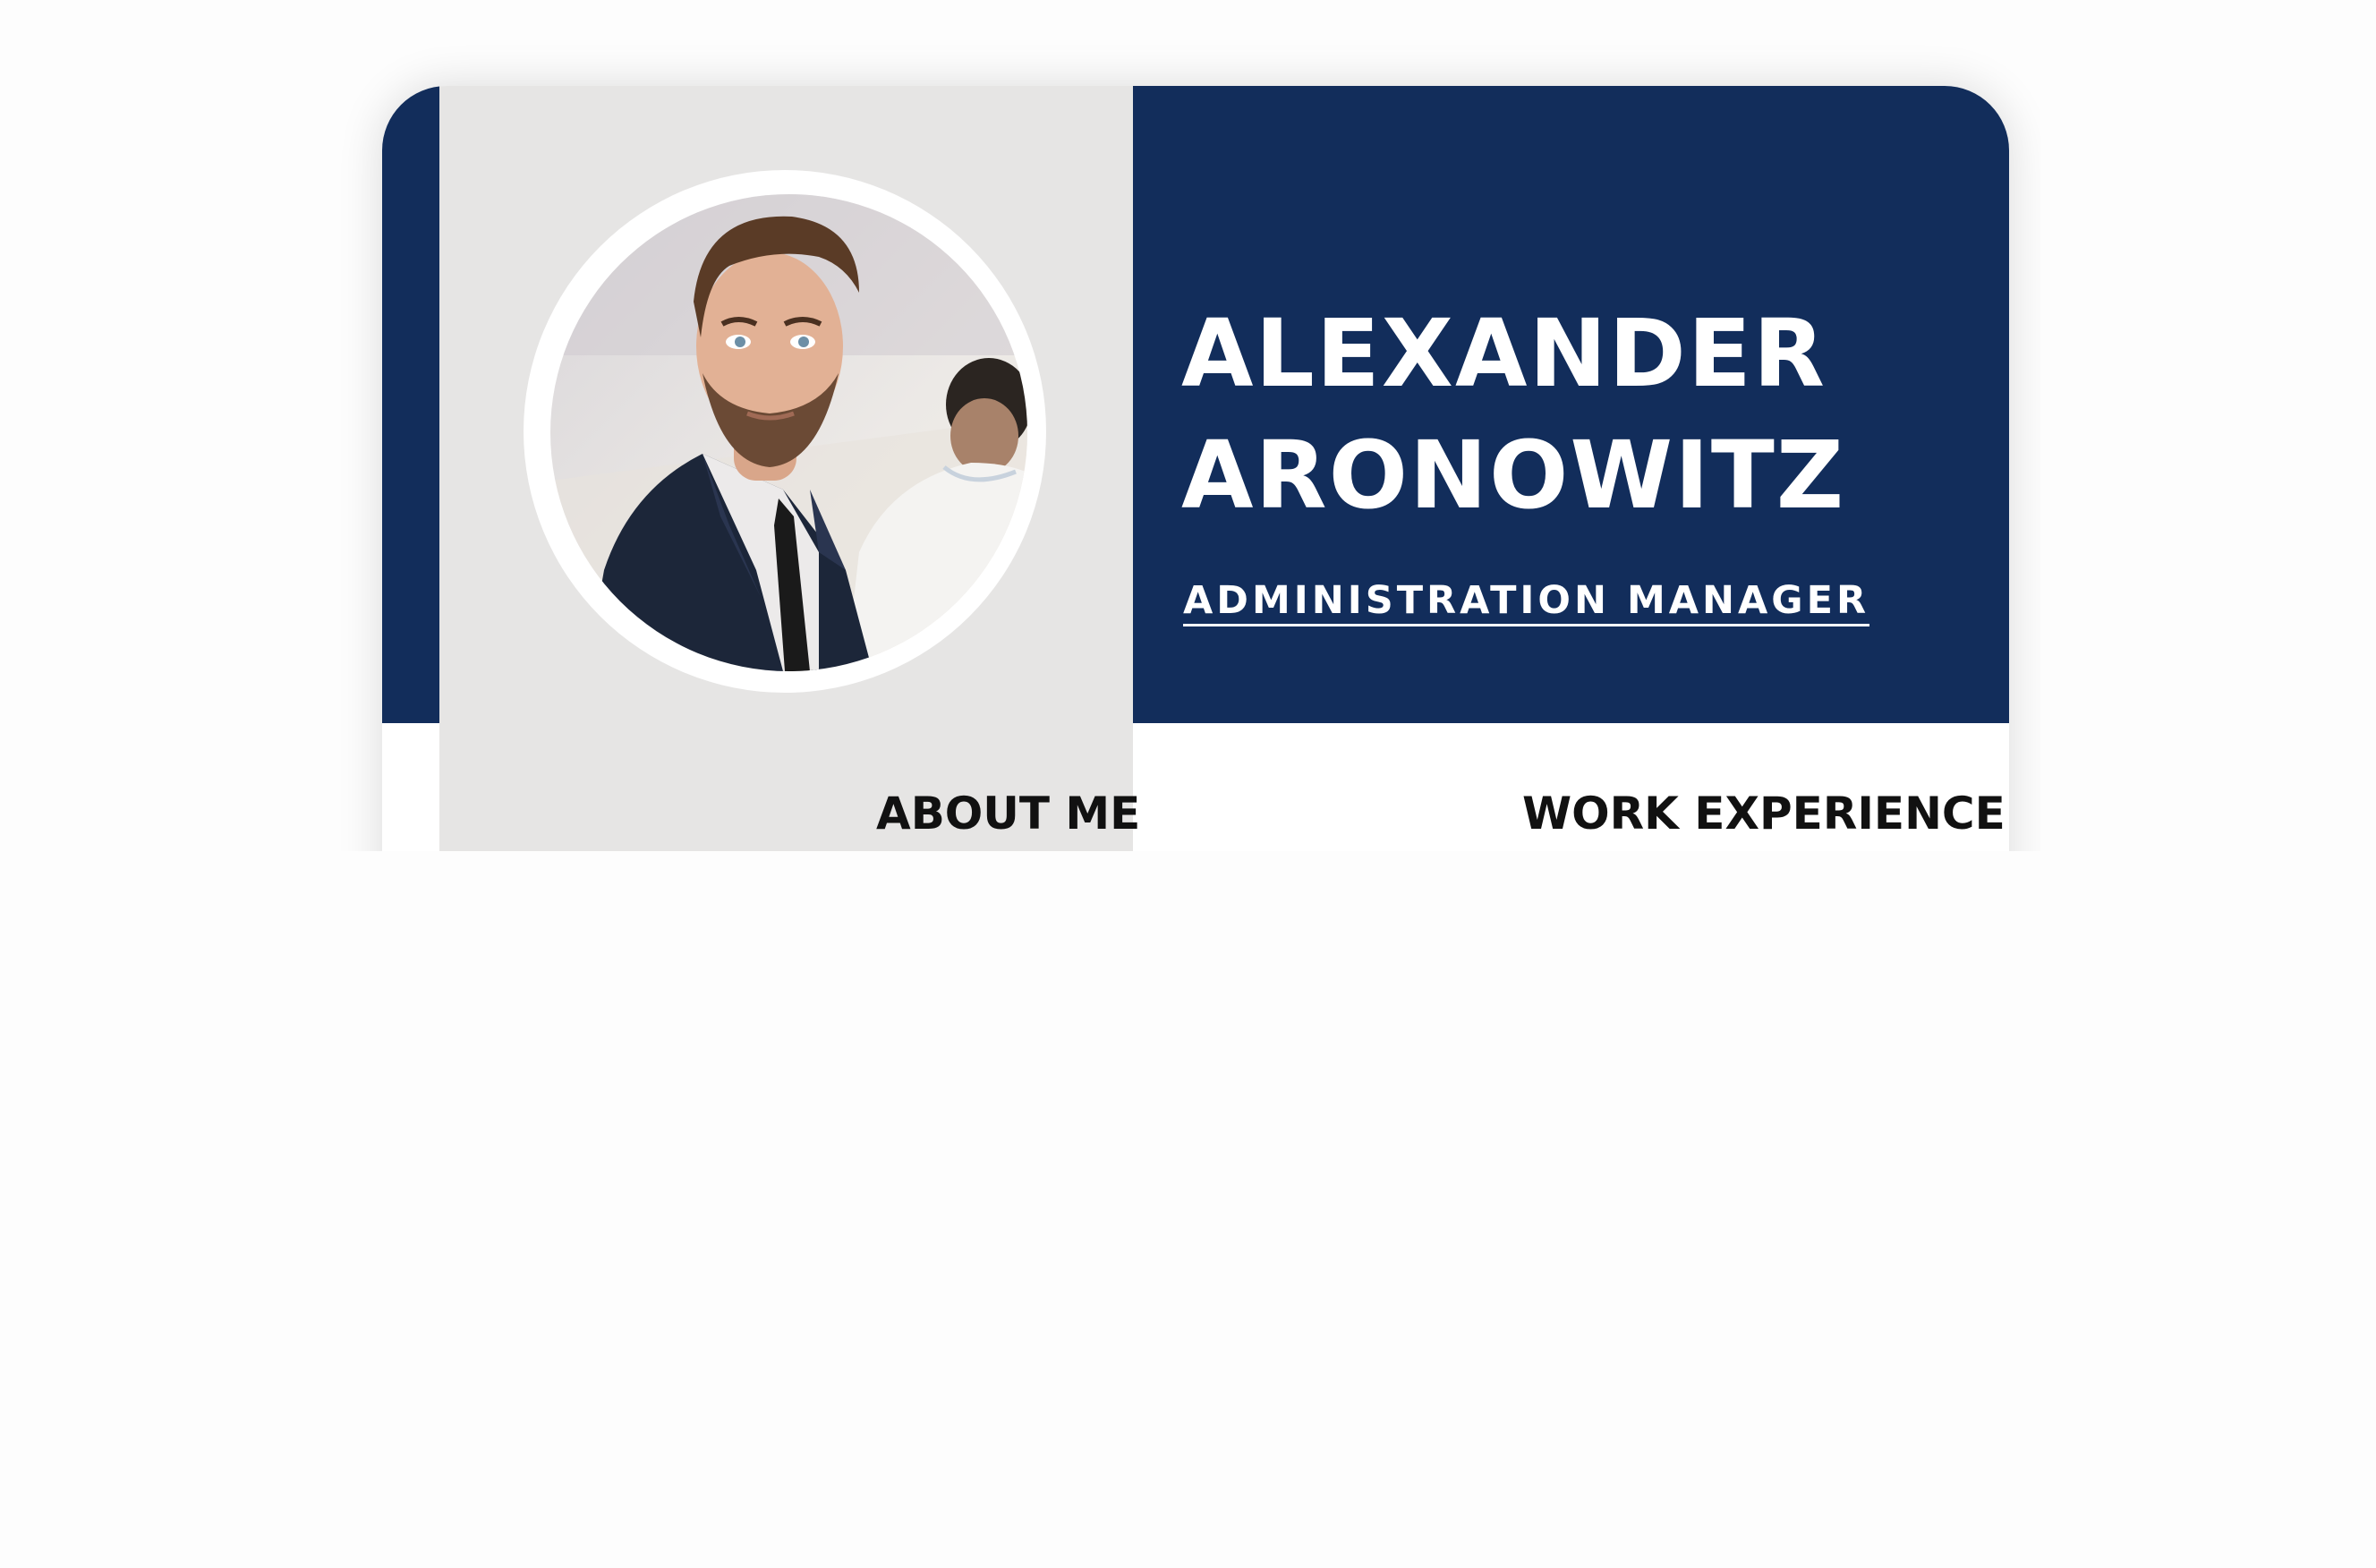 The image size is (2376, 1568). What do you see at coordinates (1008, 813) in the screenshot?
I see `about-me-heading: ABOUT ME` at bounding box center [1008, 813].